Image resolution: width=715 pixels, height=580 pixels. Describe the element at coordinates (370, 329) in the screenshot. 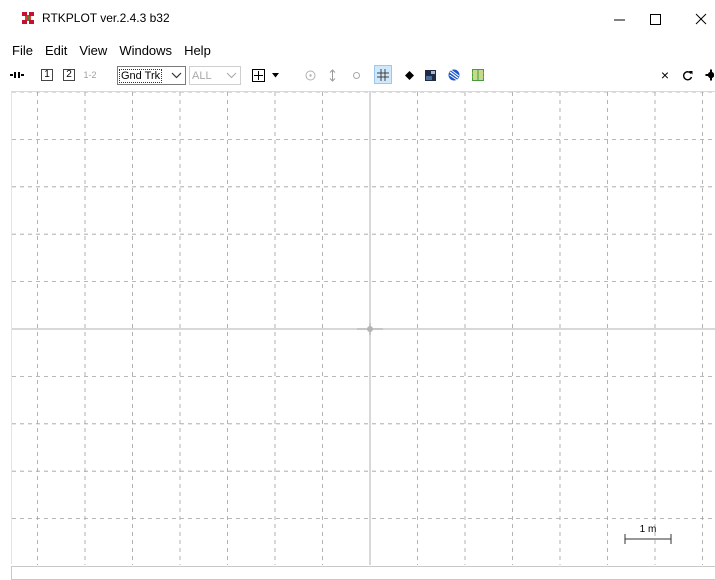

I see `origin-marker` at that location.